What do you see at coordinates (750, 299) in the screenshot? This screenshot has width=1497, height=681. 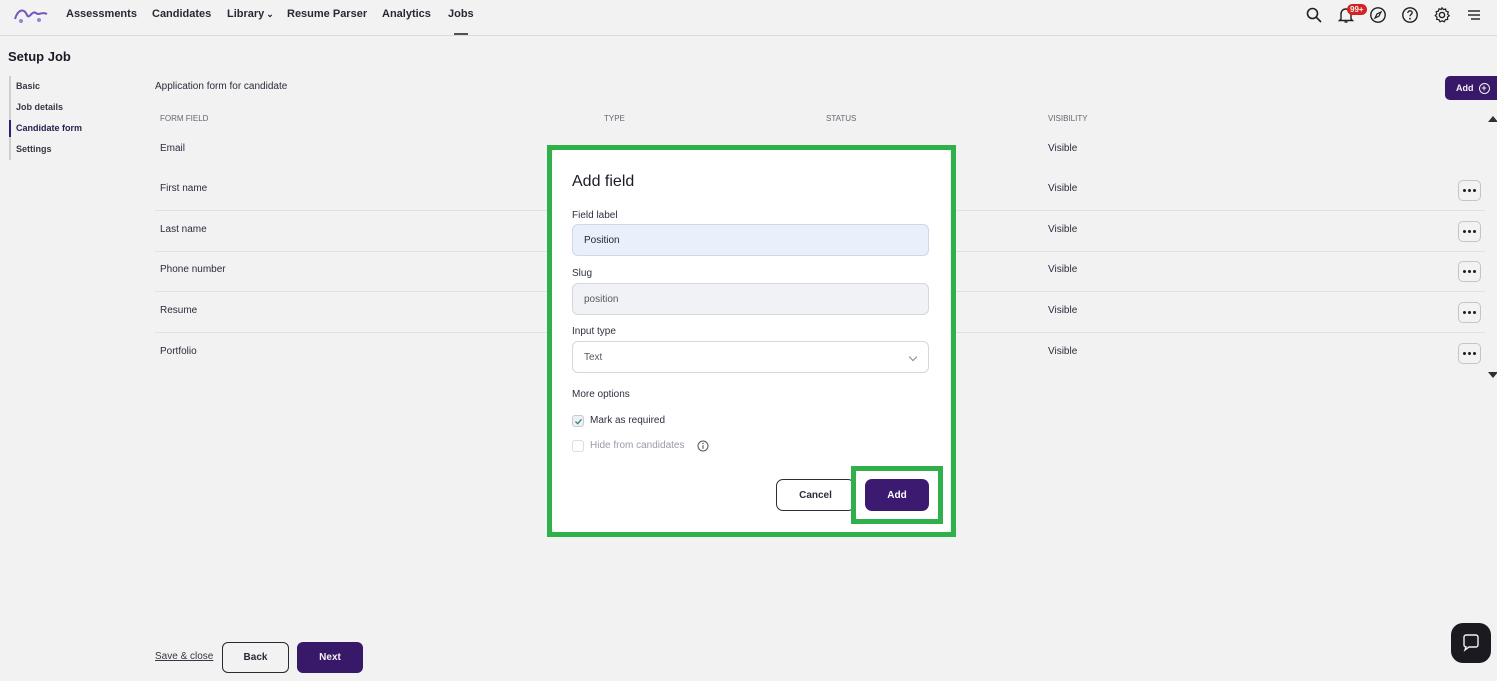 I see `slug-input: position` at bounding box center [750, 299].